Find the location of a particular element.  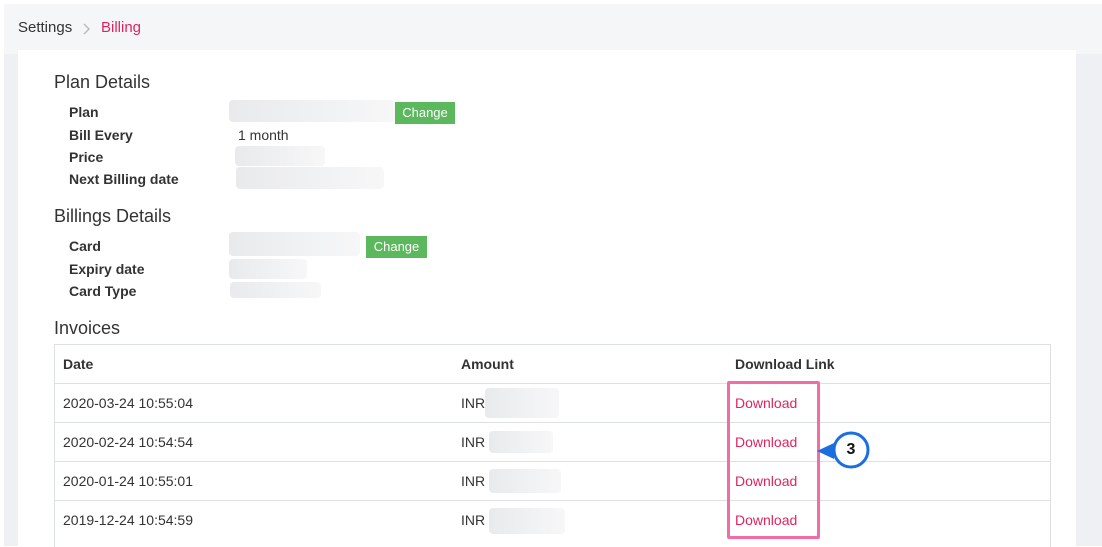

card-label: Card is located at coordinates (85, 246).